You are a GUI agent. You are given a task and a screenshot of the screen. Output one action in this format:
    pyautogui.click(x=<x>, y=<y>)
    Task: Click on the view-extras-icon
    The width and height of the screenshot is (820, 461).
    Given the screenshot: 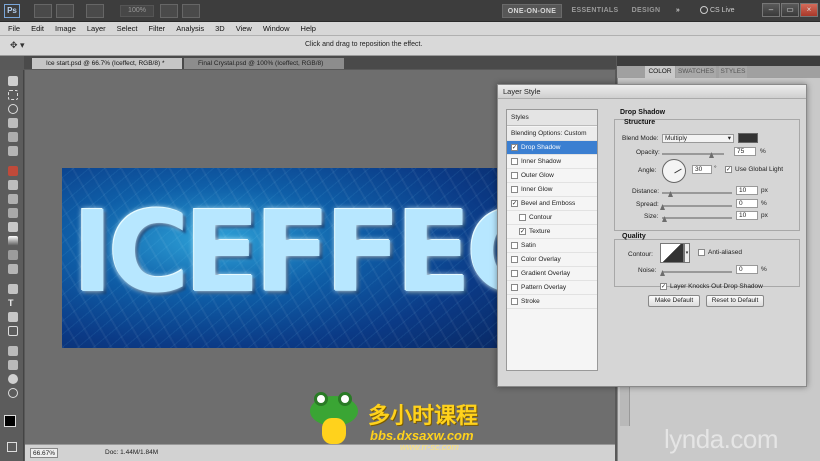 What is the action you would take?
    pyautogui.click(x=95, y=11)
    